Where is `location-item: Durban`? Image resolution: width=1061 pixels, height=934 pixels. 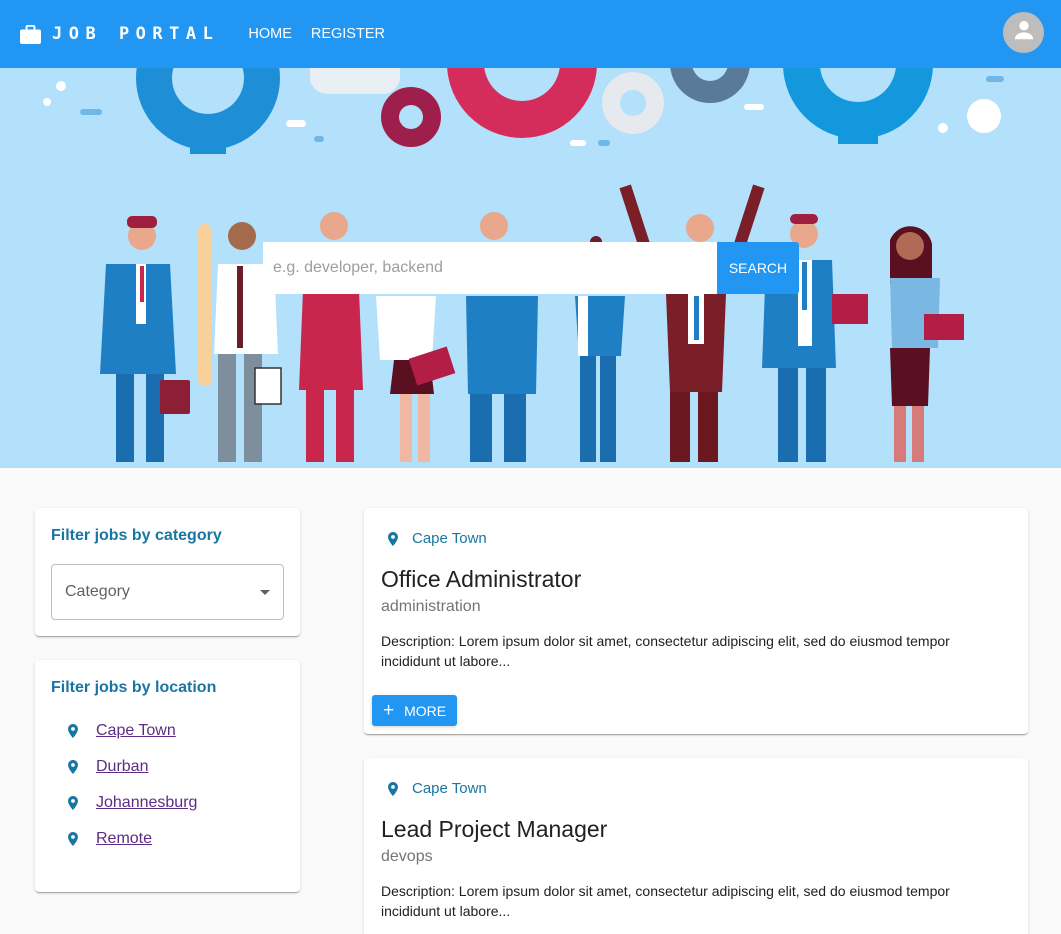
location-item: Durban is located at coordinates (124, 767).